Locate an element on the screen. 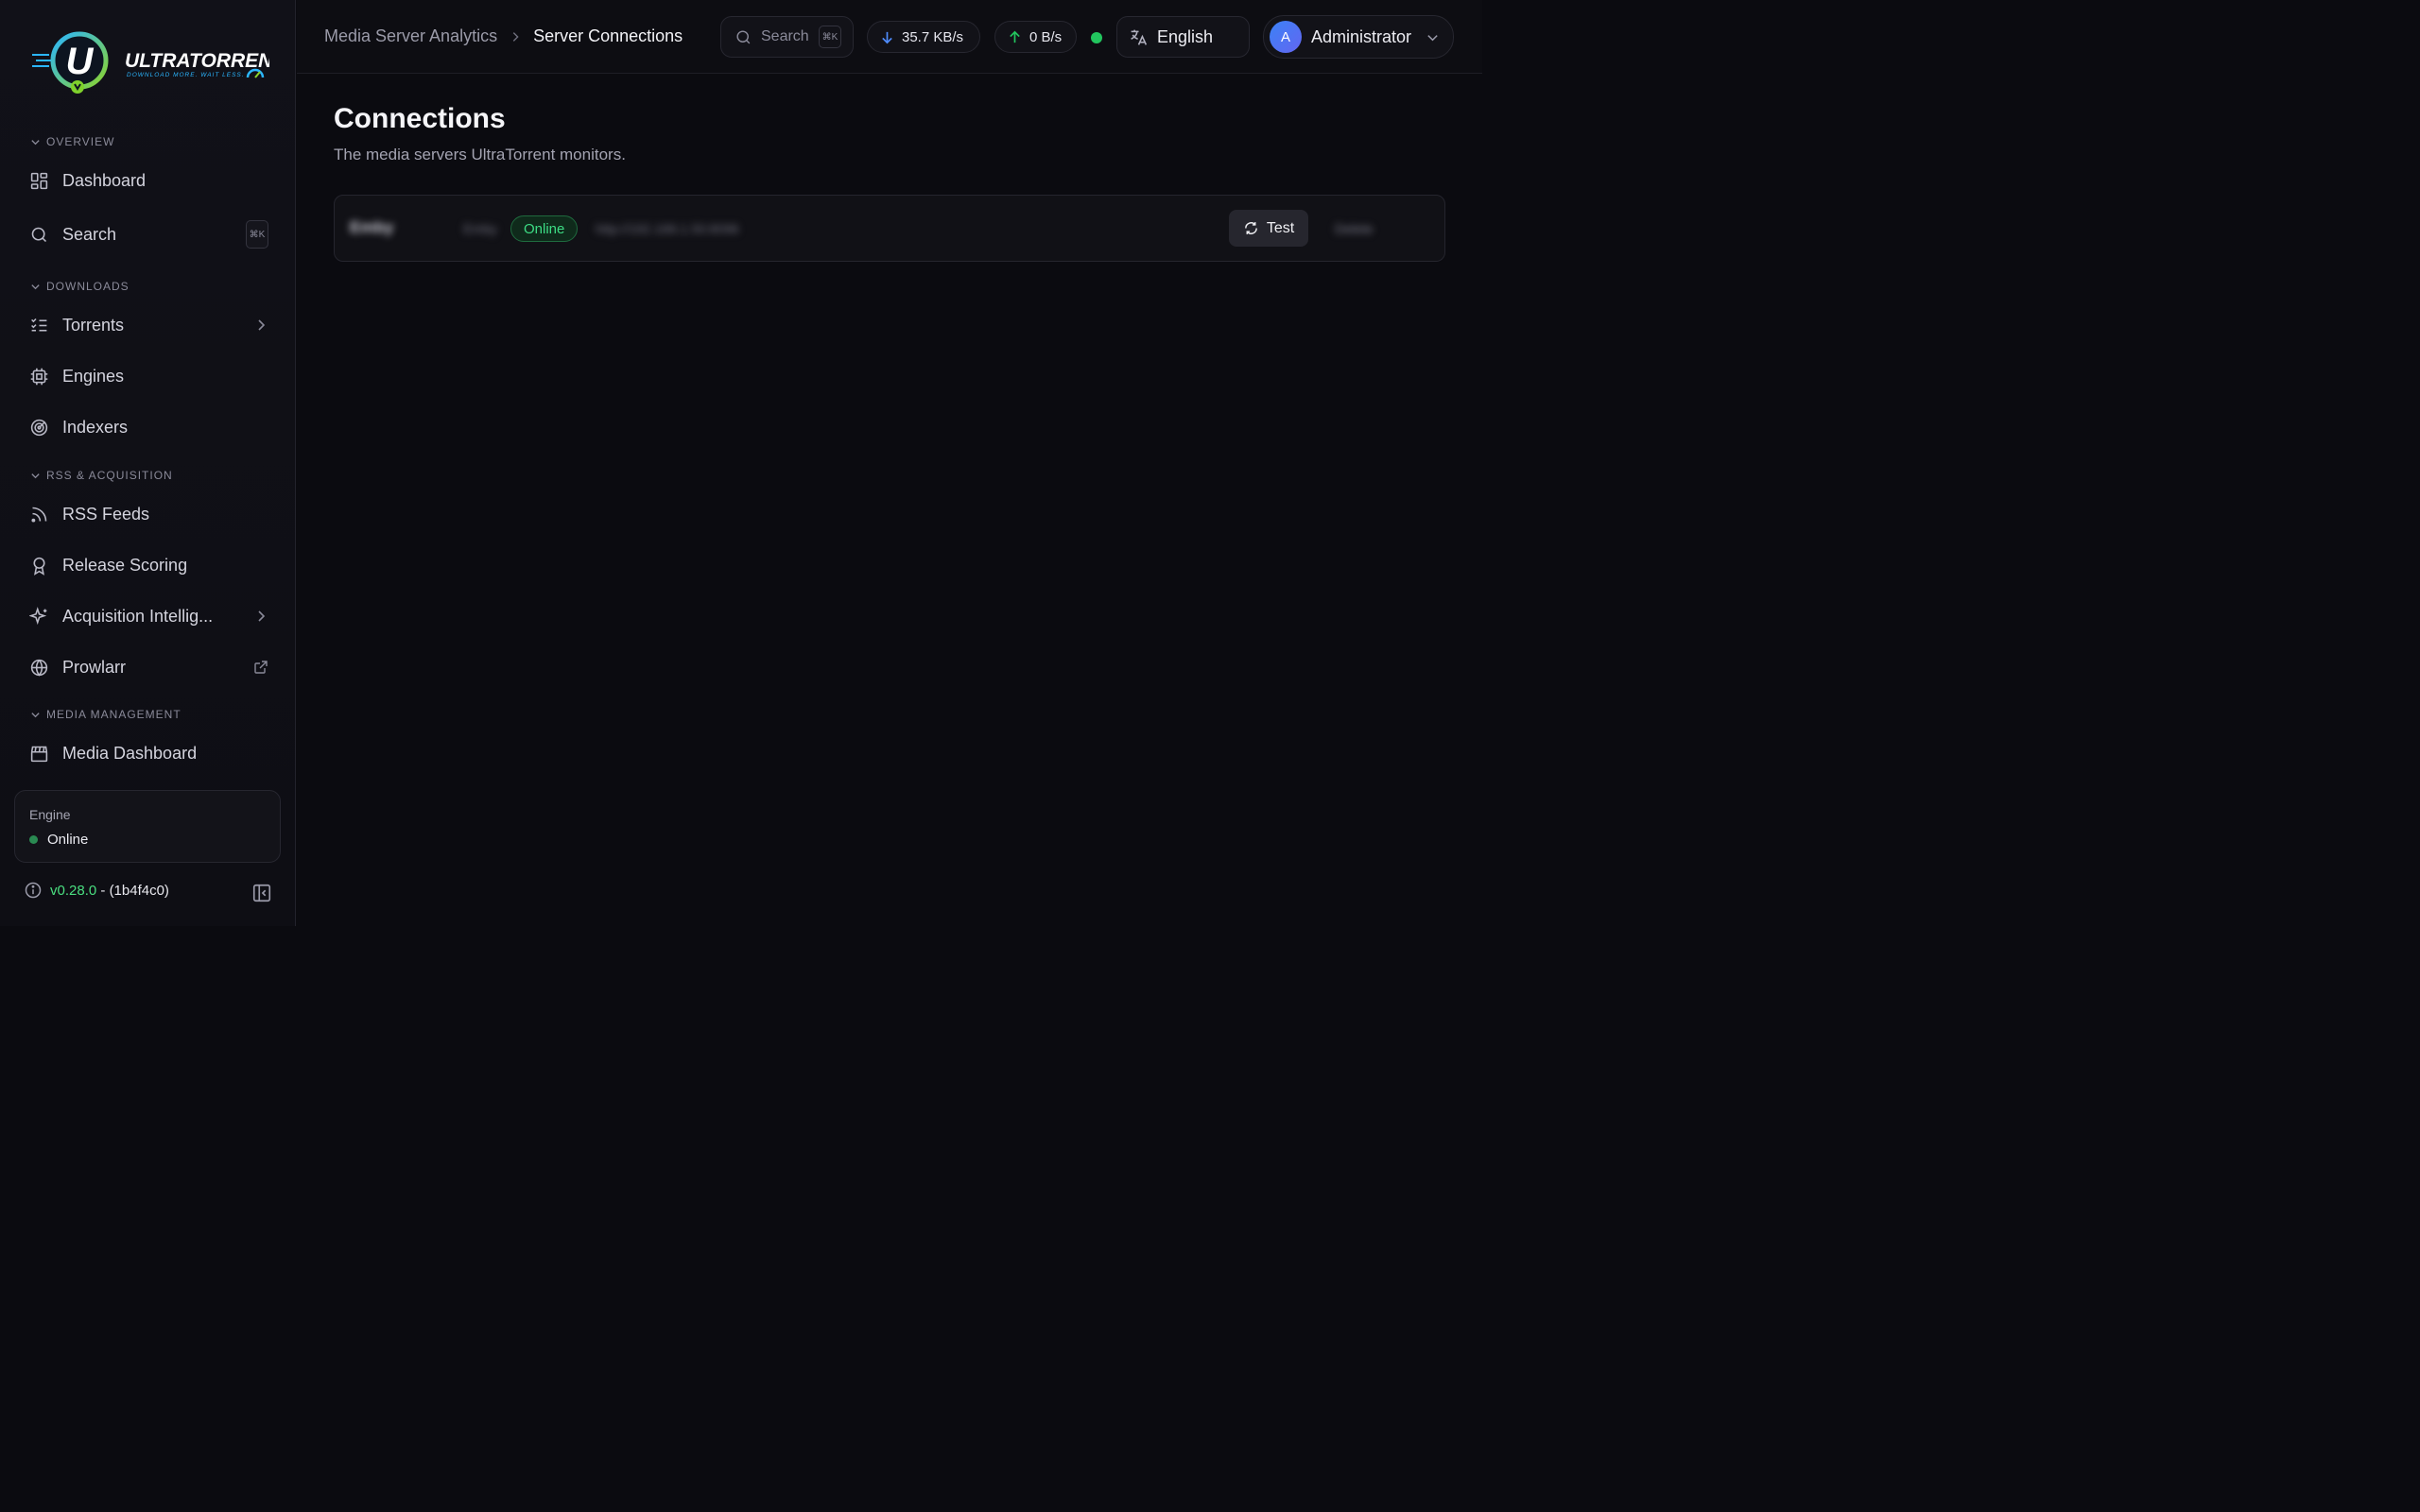  sidebar-item-label: Prowlarr is located at coordinates (95, 667).